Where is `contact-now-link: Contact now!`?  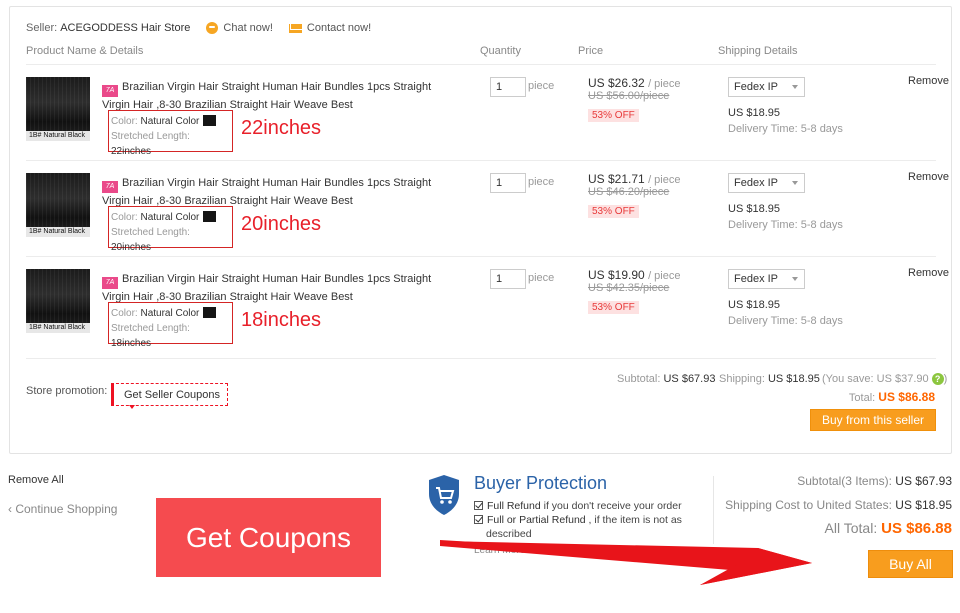 contact-now-link: Contact now! is located at coordinates (330, 28).